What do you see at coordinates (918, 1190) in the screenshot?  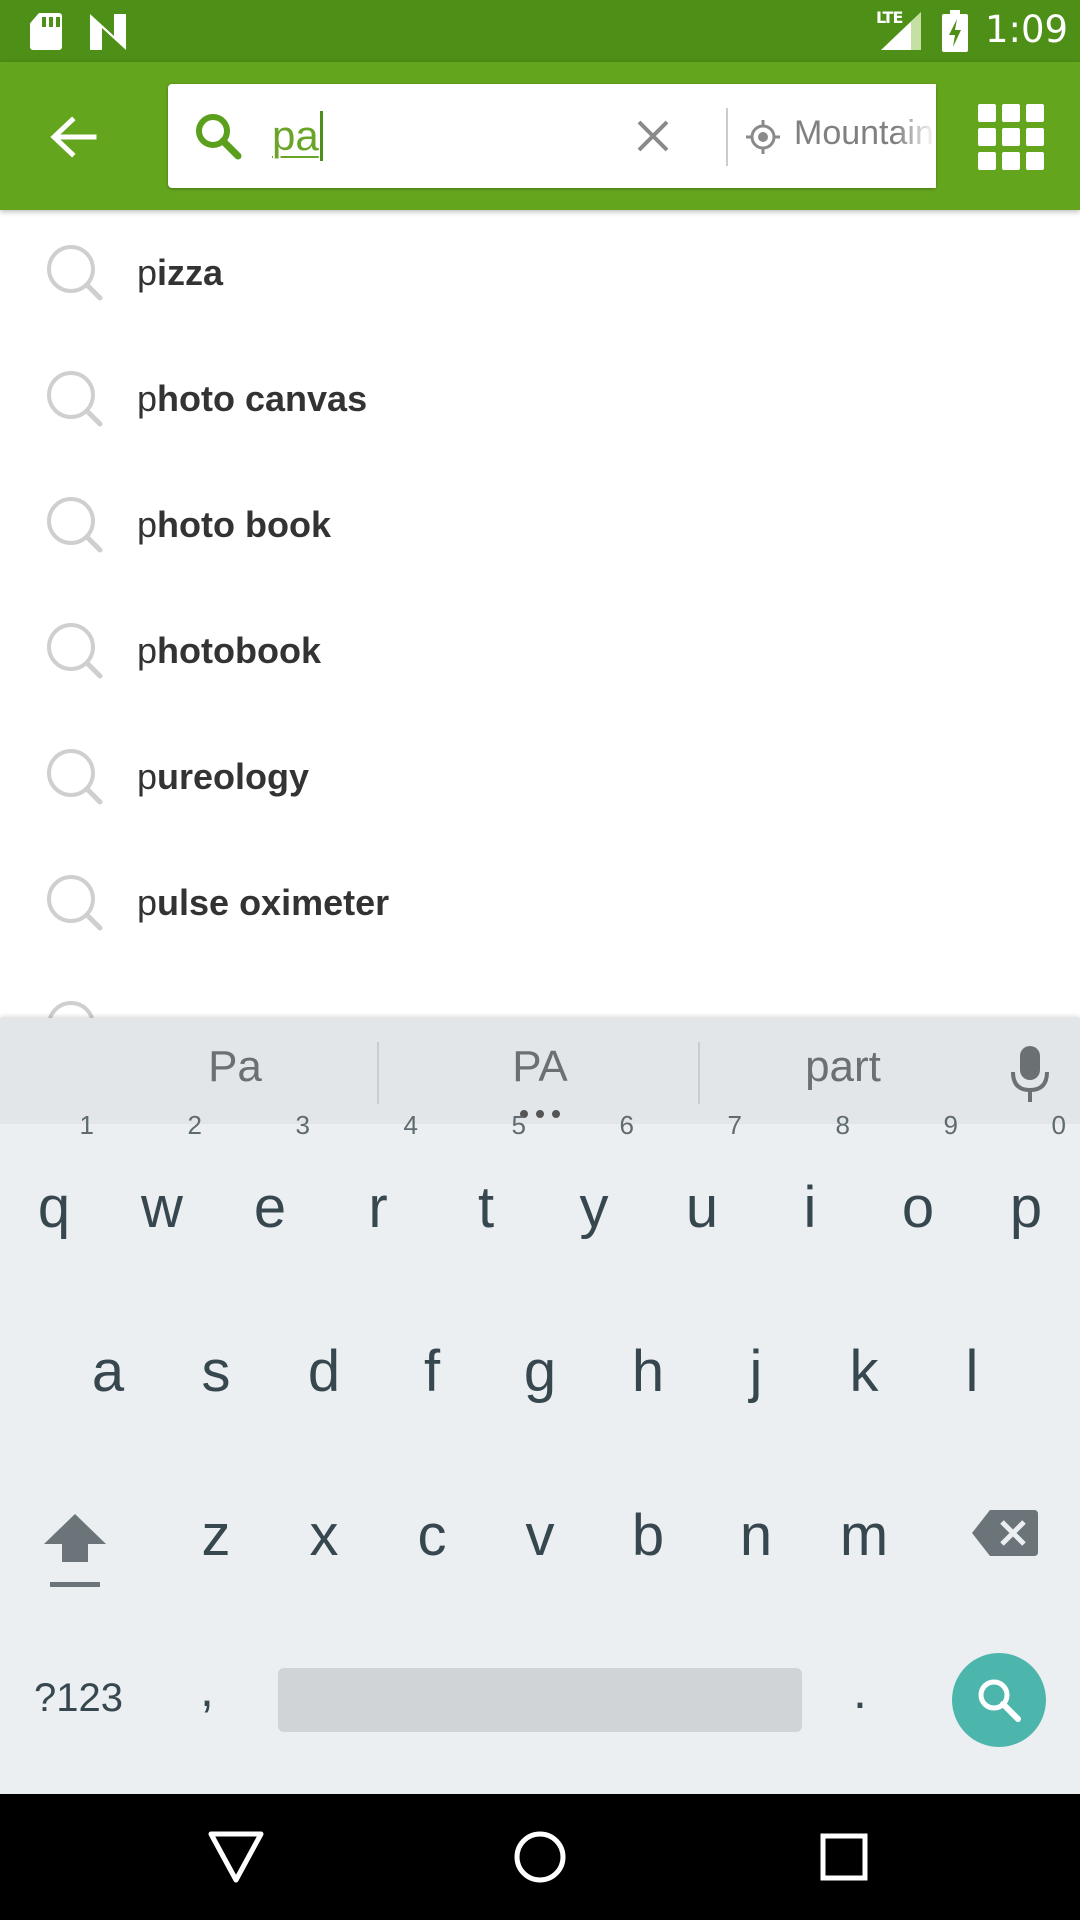 I see `key-o: o9` at bounding box center [918, 1190].